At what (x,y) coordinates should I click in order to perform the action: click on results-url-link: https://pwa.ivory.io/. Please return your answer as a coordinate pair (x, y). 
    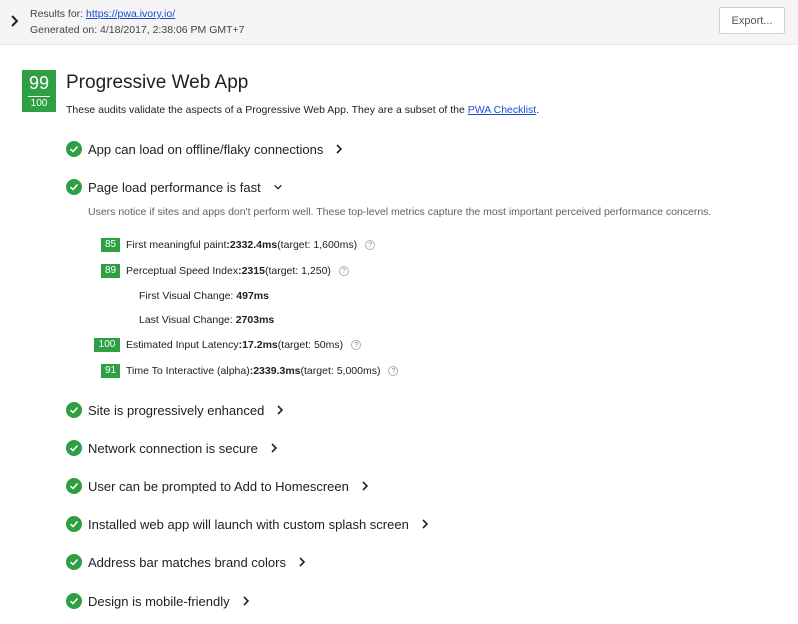
    Looking at the image, I should click on (130, 14).